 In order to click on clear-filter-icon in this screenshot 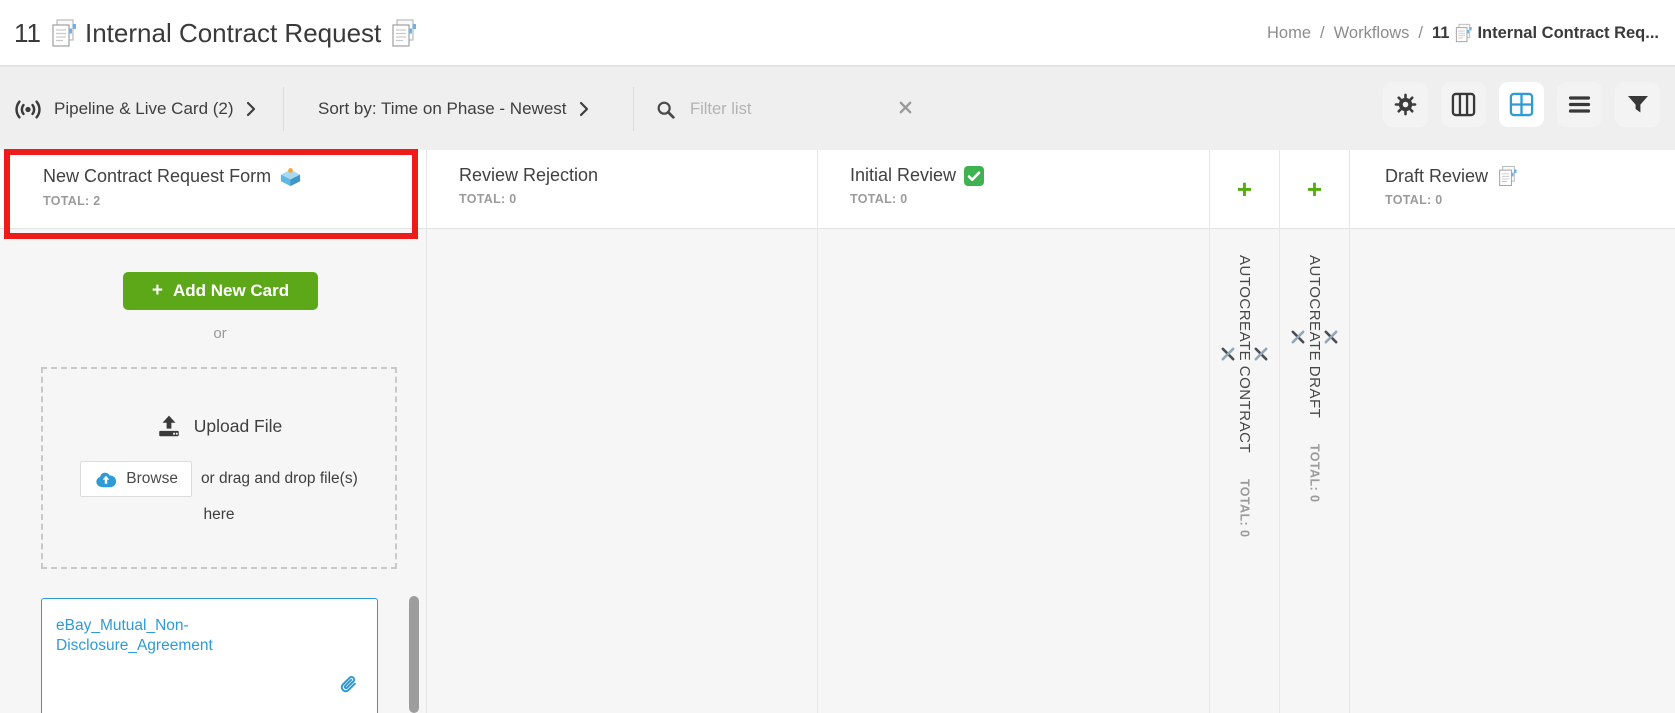, I will do `click(905, 107)`.